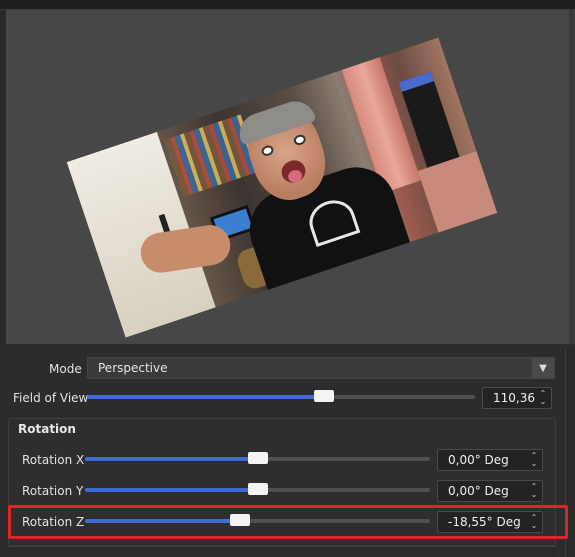 The height and width of the screenshot is (557, 575). Describe the element at coordinates (543, 368) in the screenshot. I see `chevron-down-icon: ▼` at that location.